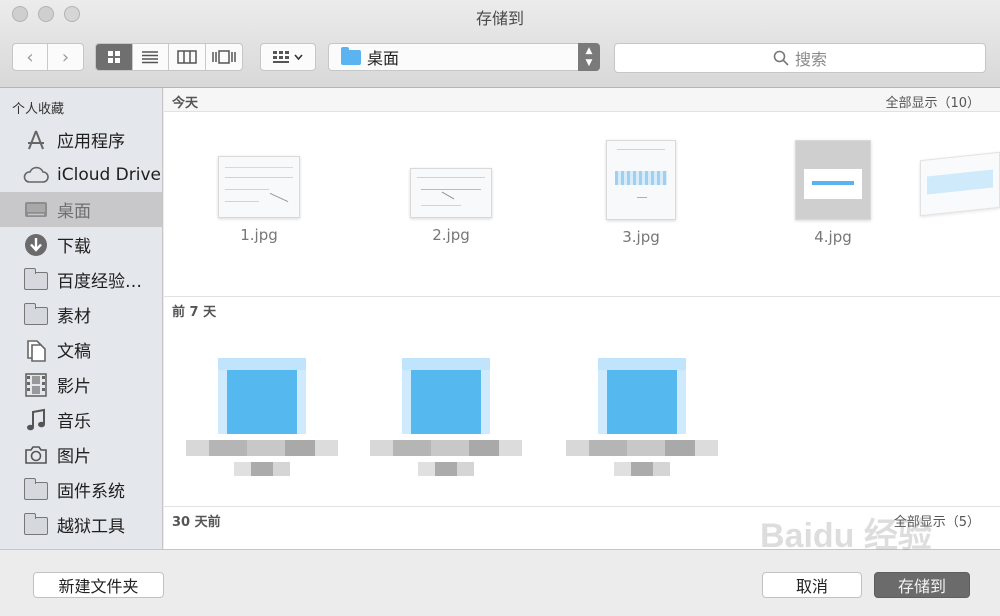 The height and width of the screenshot is (616, 1000). I want to click on search-field: 搜索, so click(800, 58).